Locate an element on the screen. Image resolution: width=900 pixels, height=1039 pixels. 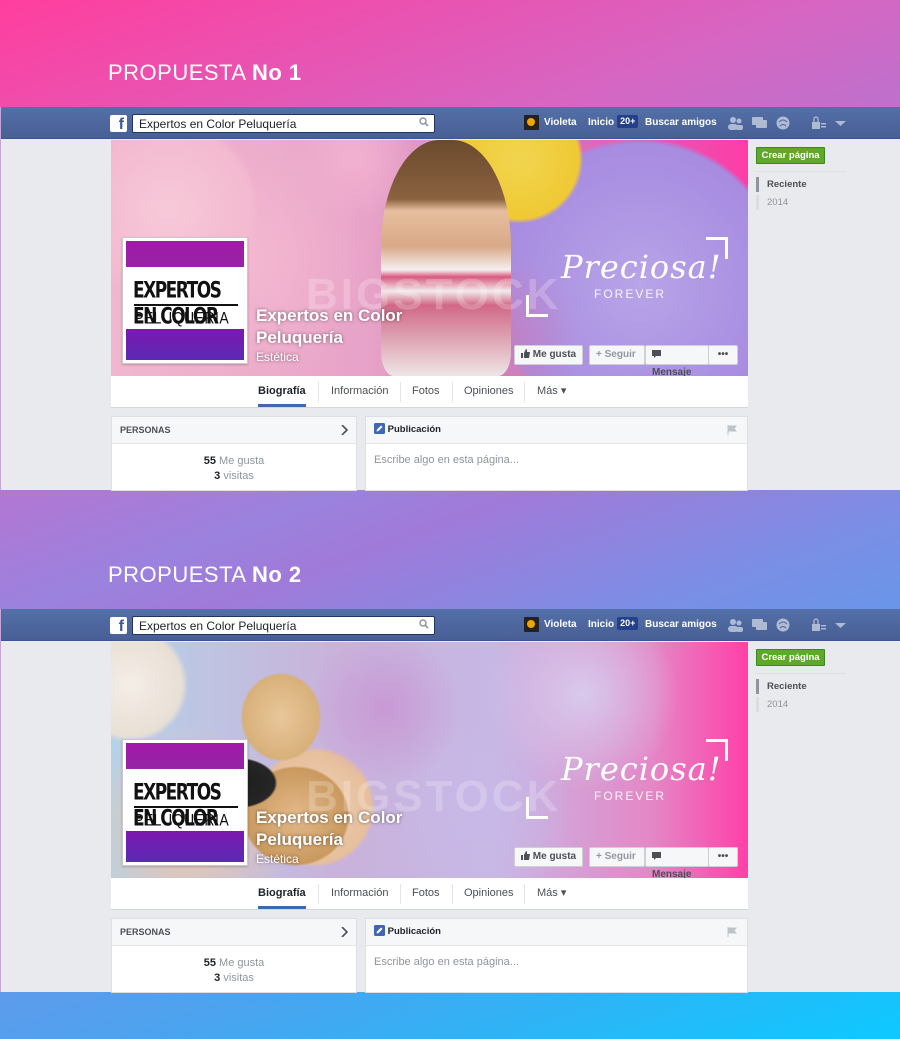
home-label: Inicio is located at coordinates (601, 122).